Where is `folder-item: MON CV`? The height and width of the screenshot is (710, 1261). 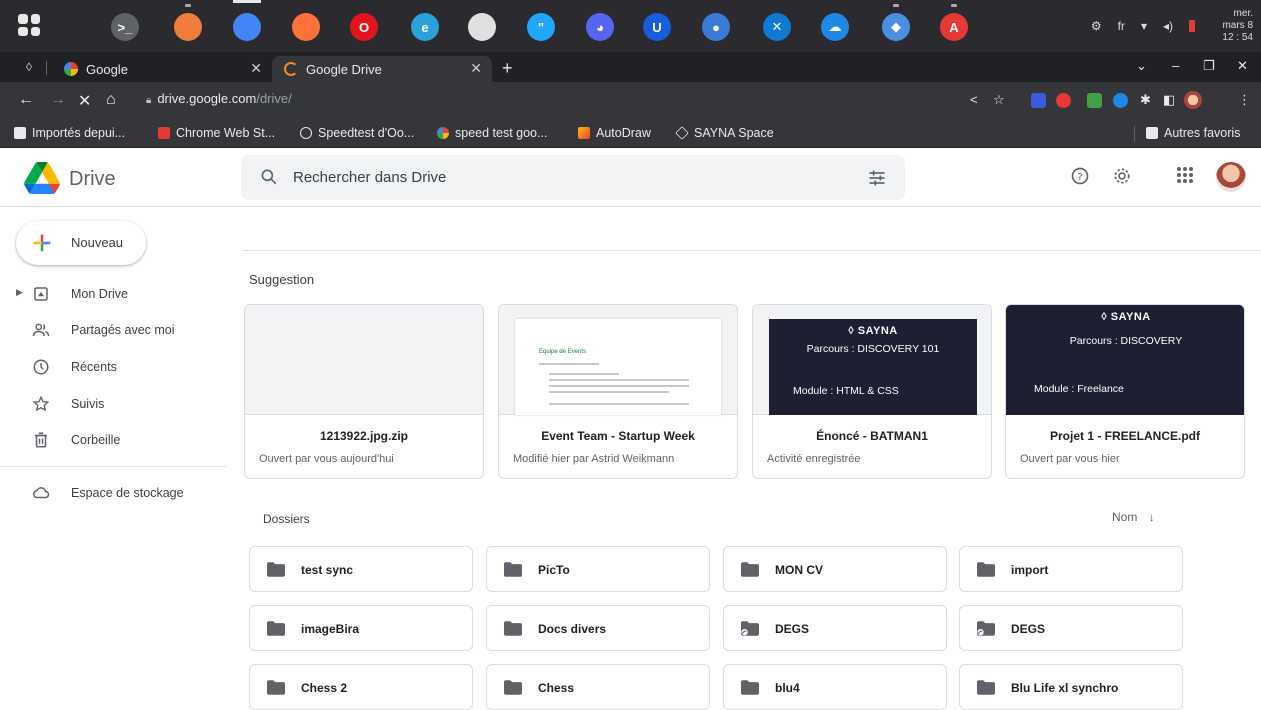
folder-item: MON CV is located at coordinates (835, 569).